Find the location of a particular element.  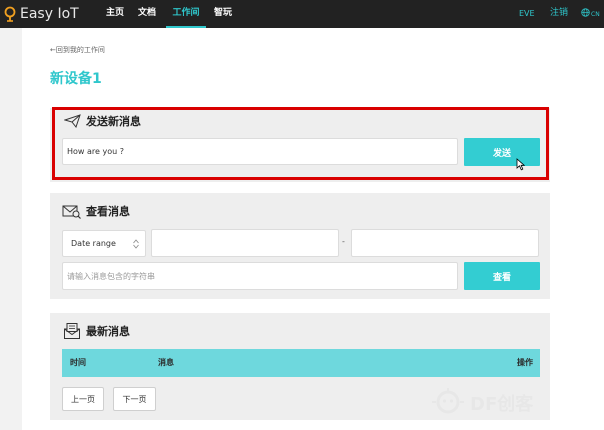

cloud-logo-icon is located at coordinates (10, 14).